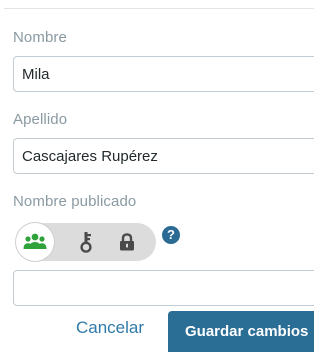 The height and width of the screenshot is (352, 320). Describe the element at coordinates (159, 8) in the screenshot. I see `top-divider` at that location.